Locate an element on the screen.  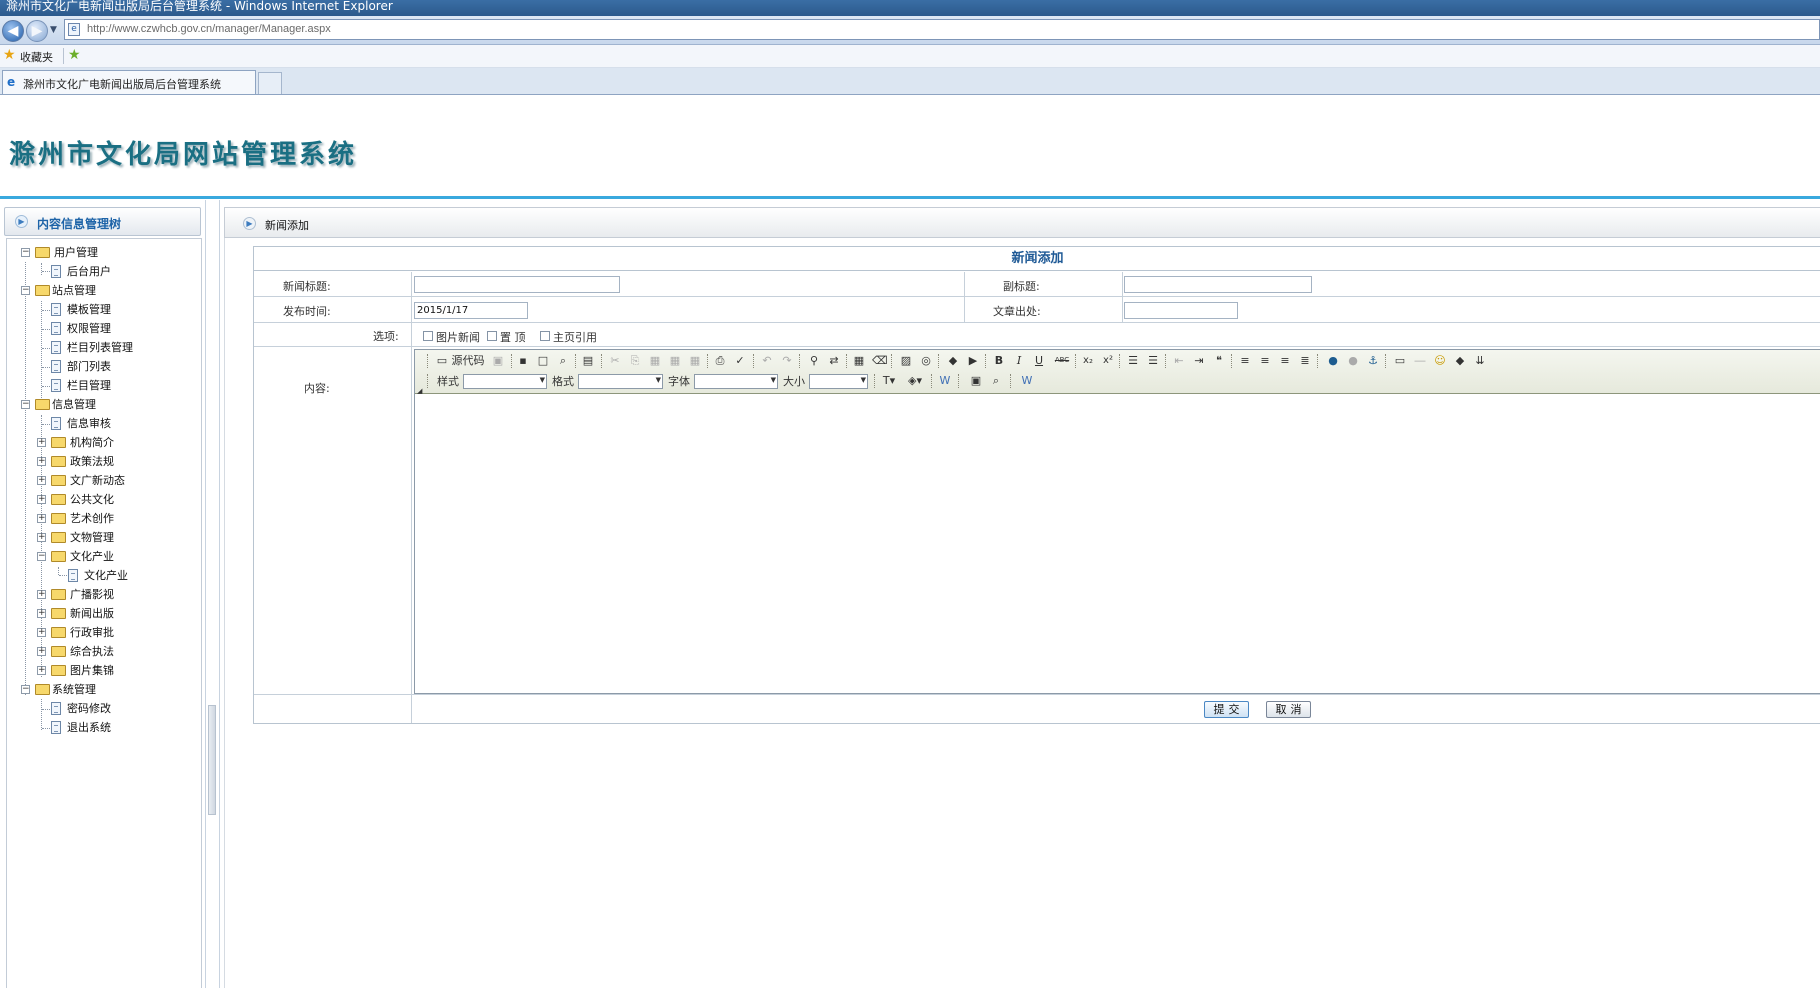
save-icon: ▪ is located at coordinates (523, 360).